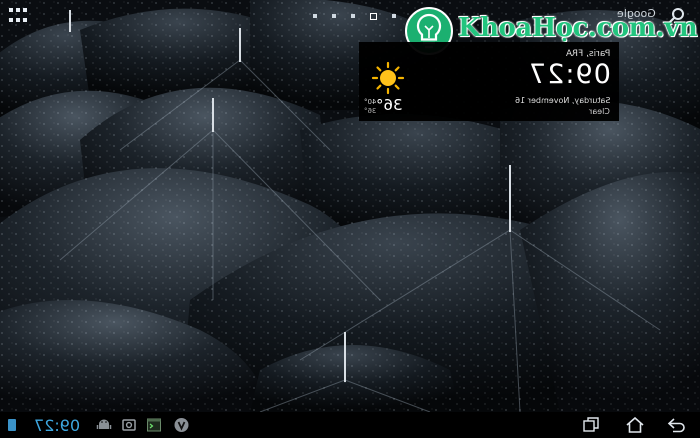 The width and height of the screenshot is (700, 438). Describe the element at coordinates (154, 425) in the screenshot. I see `terminal-icon` at that location.